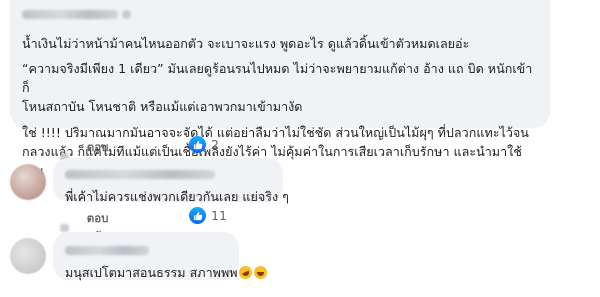  I want to click on rolling-on-floor-laughing-emoji-icon, so click(245, 272).